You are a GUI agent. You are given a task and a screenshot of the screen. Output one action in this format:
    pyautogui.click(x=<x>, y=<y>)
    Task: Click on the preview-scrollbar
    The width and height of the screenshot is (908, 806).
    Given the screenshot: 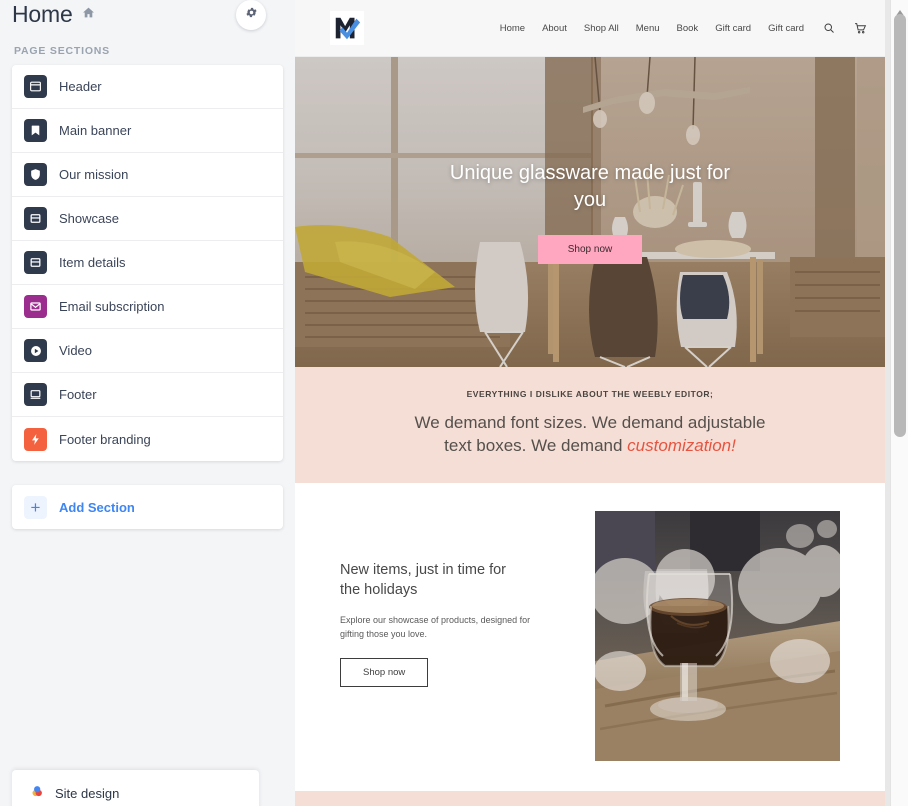 What is the action you would take?
    pyautogui.click(x=899, y=403)
    